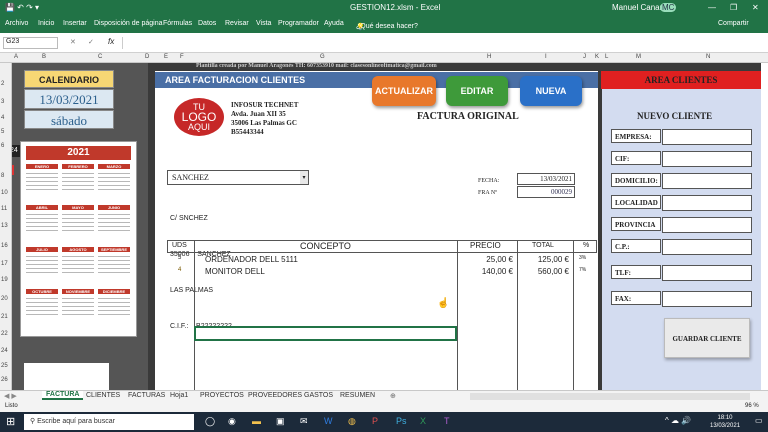  What do you see at coordinates (442, 43) in the screenshot?
I see `formula-input` at bounding box center [442, 43].